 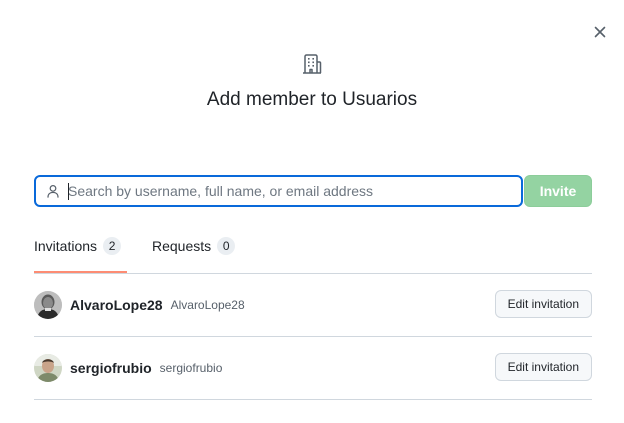 What do you see at coordinates (68, 191) in the screenshot?
I see `text-cursor` at bounding box center [68, 191].